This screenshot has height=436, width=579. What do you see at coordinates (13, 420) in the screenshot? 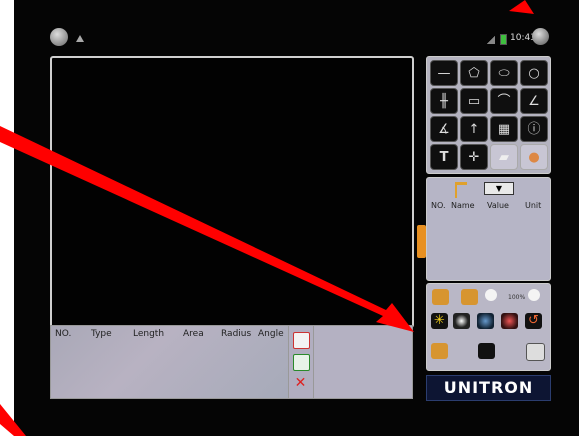
I see `arrow-bottom-left` at bounding box center [13, 420].